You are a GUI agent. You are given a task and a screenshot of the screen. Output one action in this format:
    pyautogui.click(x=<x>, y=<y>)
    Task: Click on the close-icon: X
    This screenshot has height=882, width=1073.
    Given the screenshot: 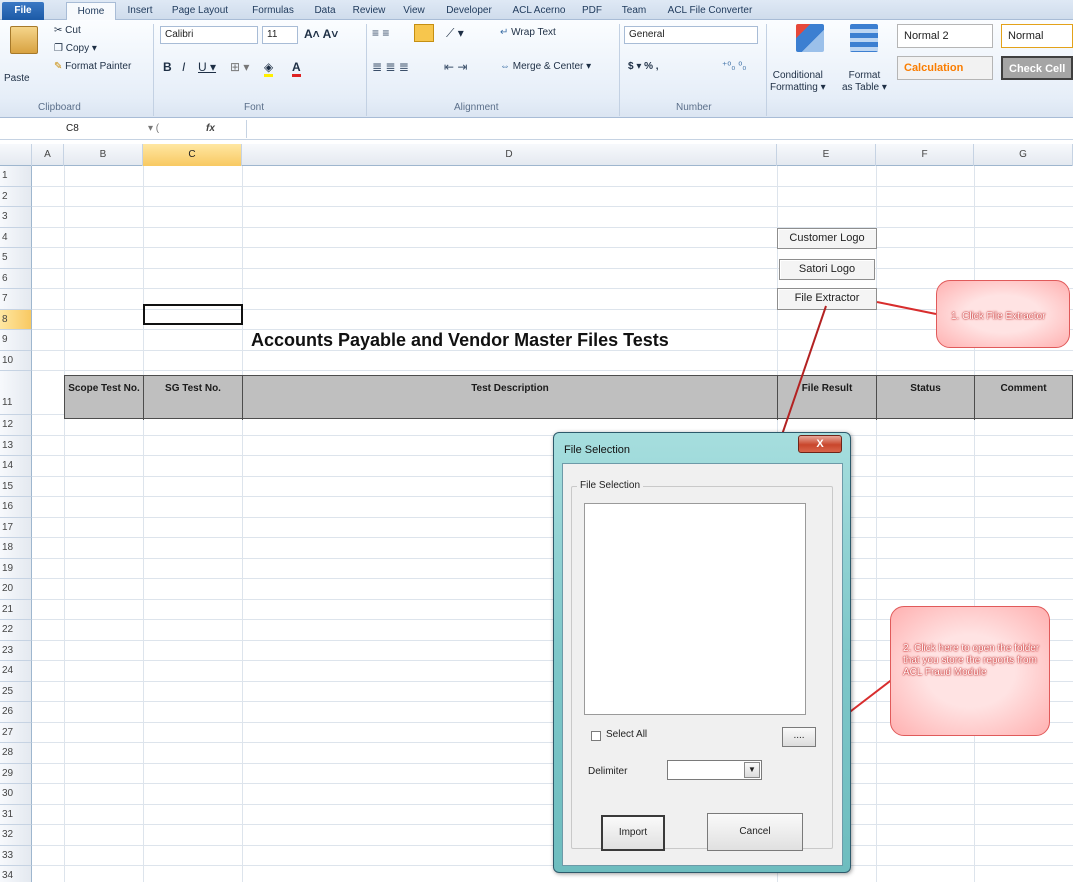 What is the action you would take?
    pyautogui.click(x=820, y=444)
    